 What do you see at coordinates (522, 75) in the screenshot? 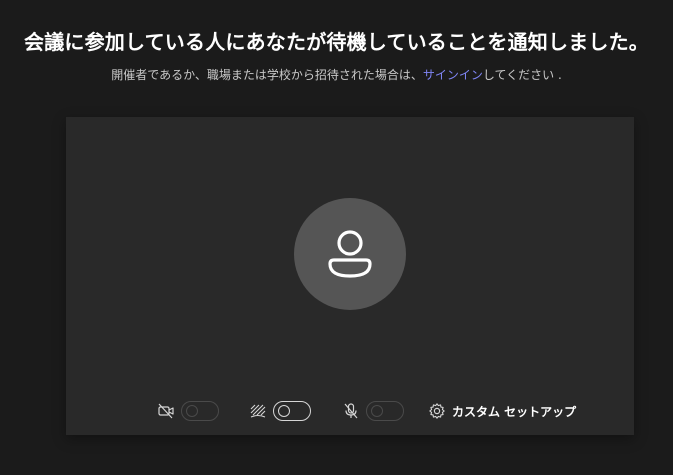
I see `signin-hint-suffix: してください .` at bounding box center [522, 75].